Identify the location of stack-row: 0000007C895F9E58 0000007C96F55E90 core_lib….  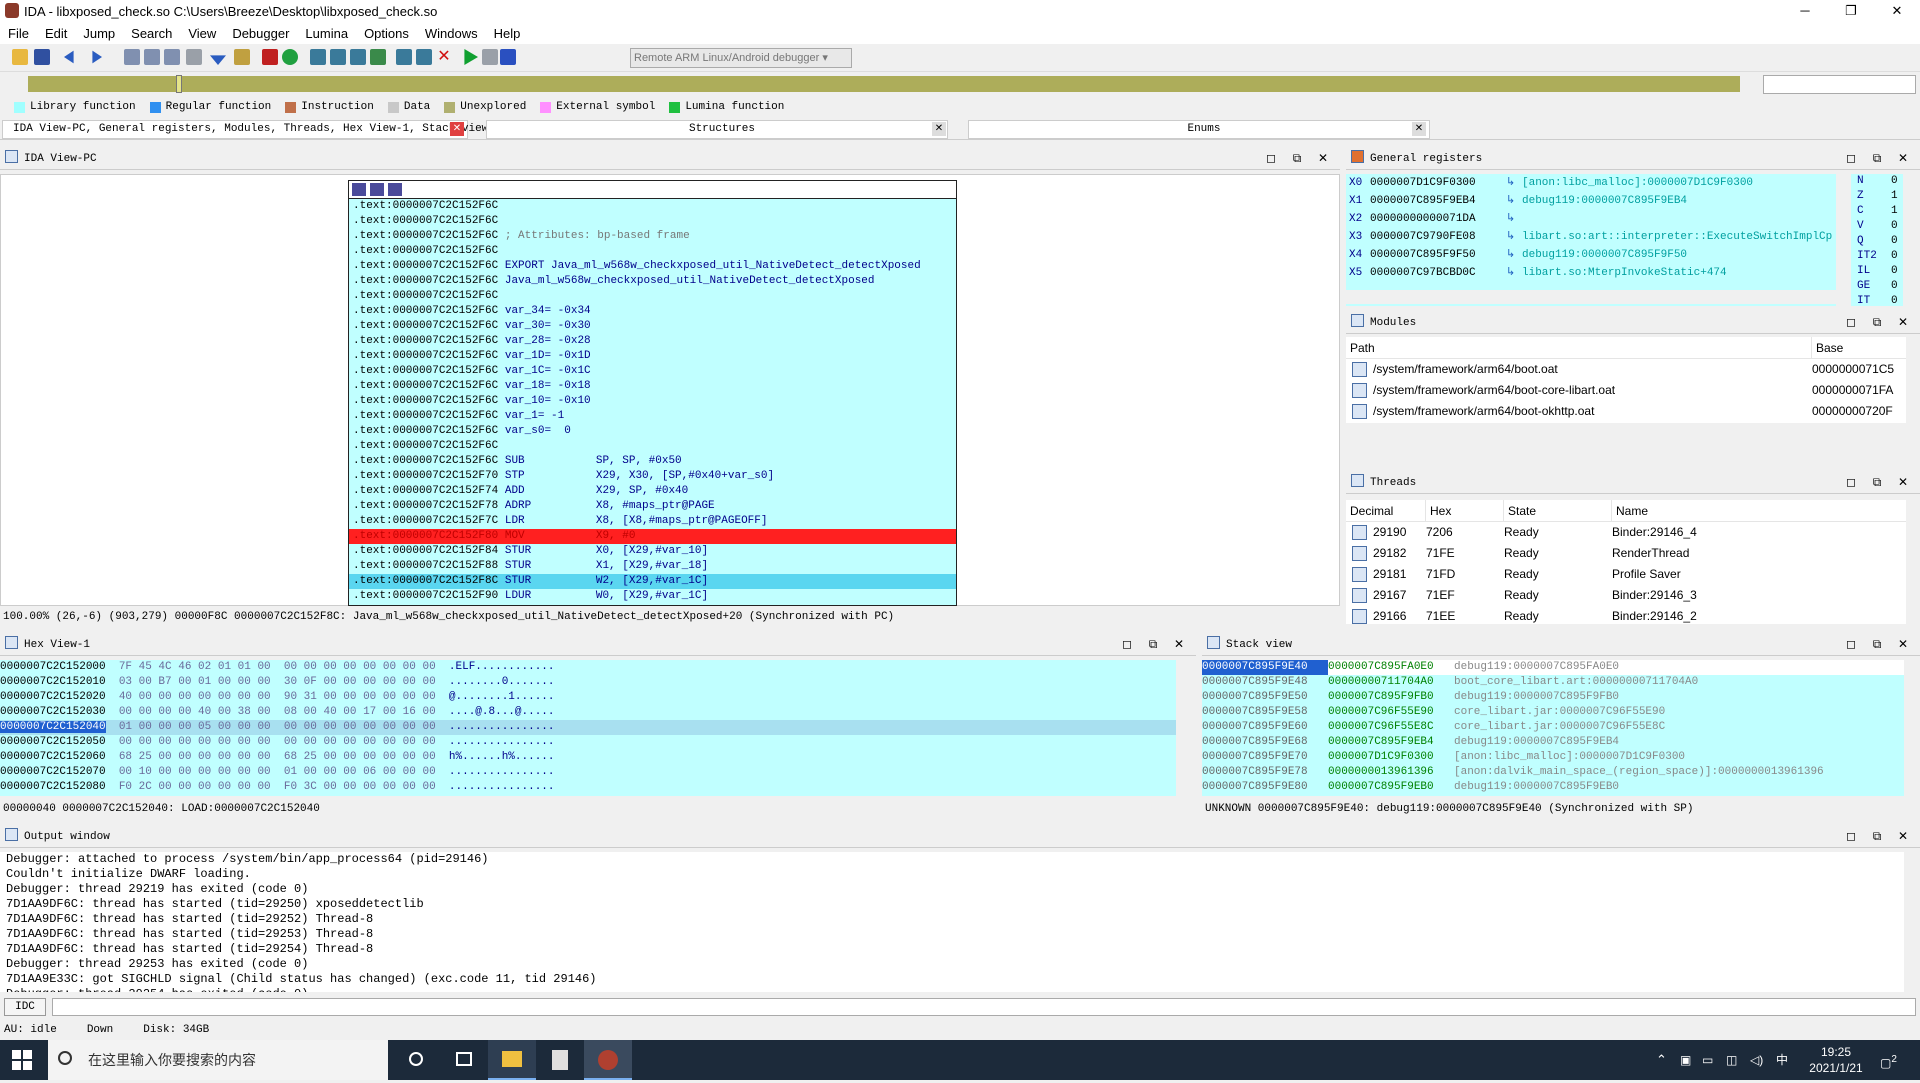
(1553, 712).